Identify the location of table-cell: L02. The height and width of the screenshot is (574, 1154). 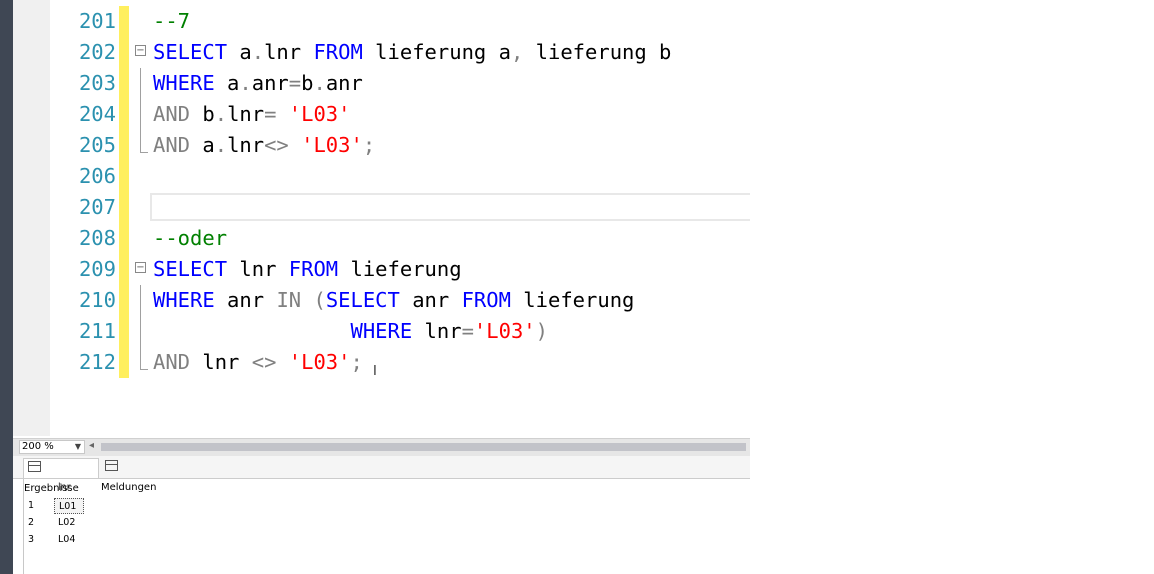
(69, 523).